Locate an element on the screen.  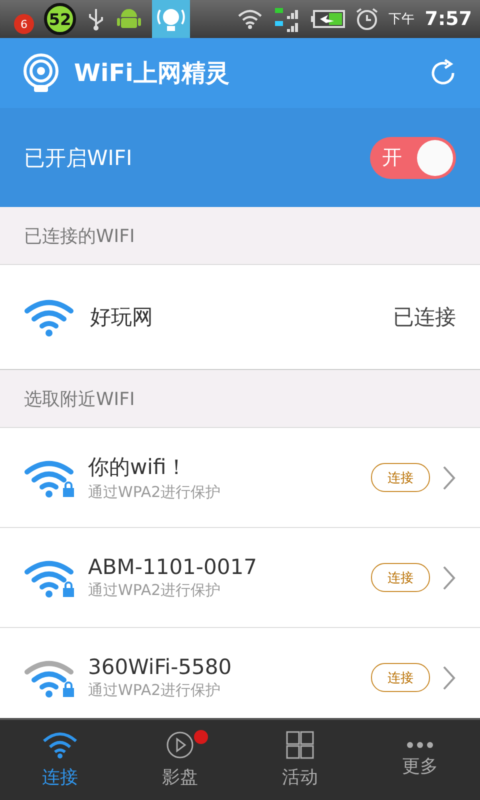
network-row: ABM-1101-0017 通过WPA2进行保护 连接 is located at coordinates (240, 578).